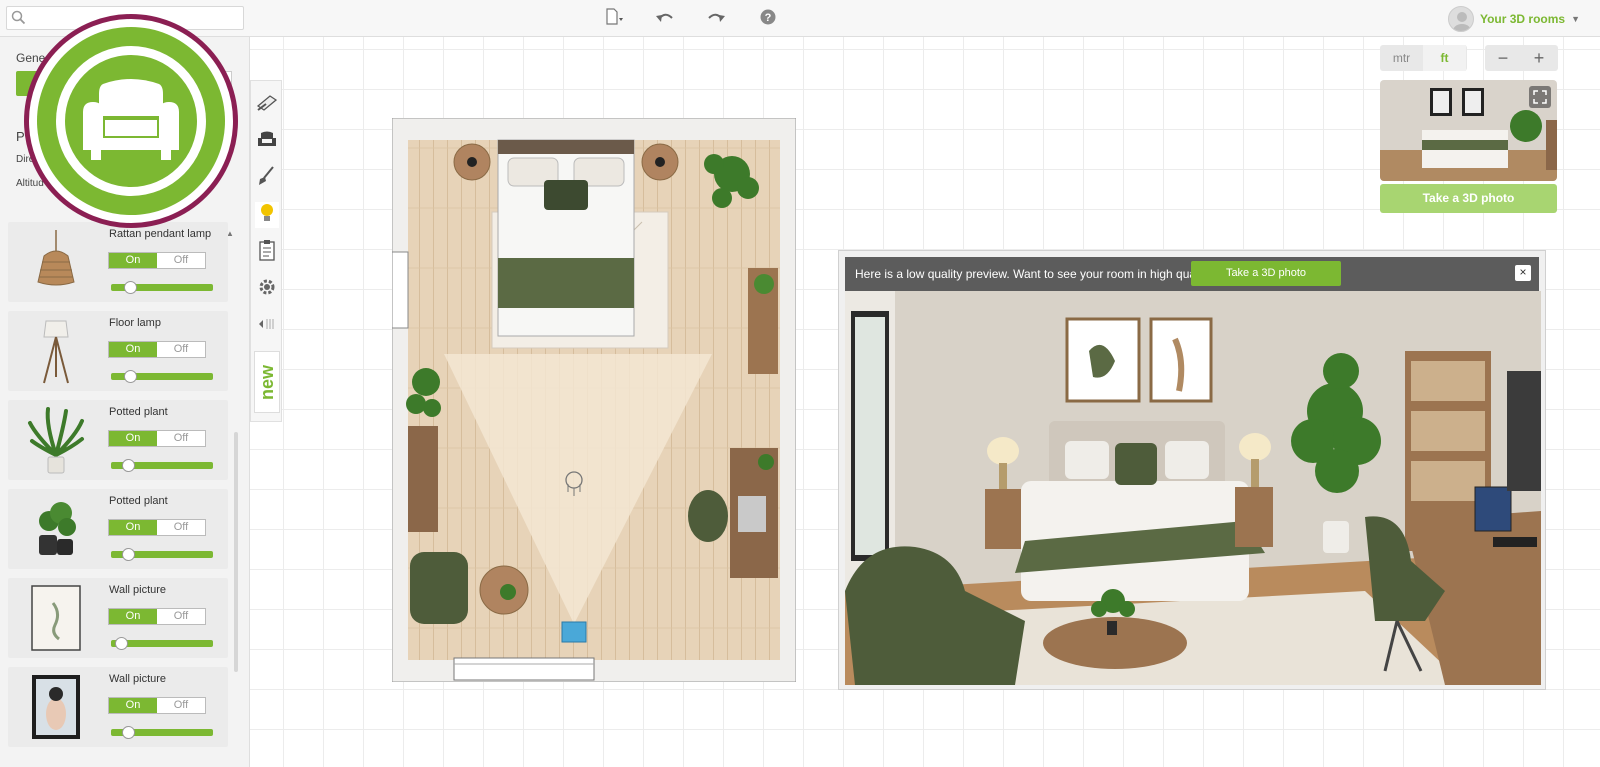  What do you see at coordinates (1468, 130) in the screenshot?
I see `room-3d-thumbnail` at bounding box center [1468, 130].